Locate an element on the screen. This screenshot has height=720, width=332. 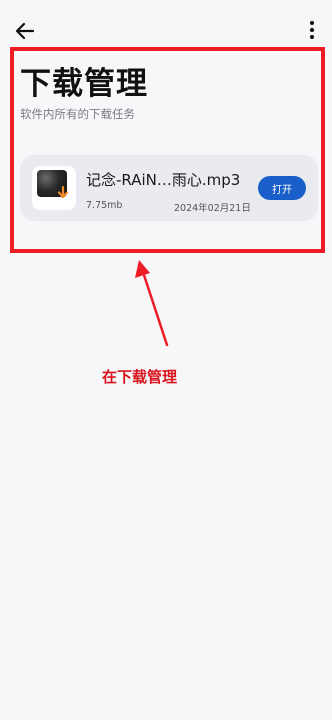
arrow-left-icon is located at coordinates (25, 31).